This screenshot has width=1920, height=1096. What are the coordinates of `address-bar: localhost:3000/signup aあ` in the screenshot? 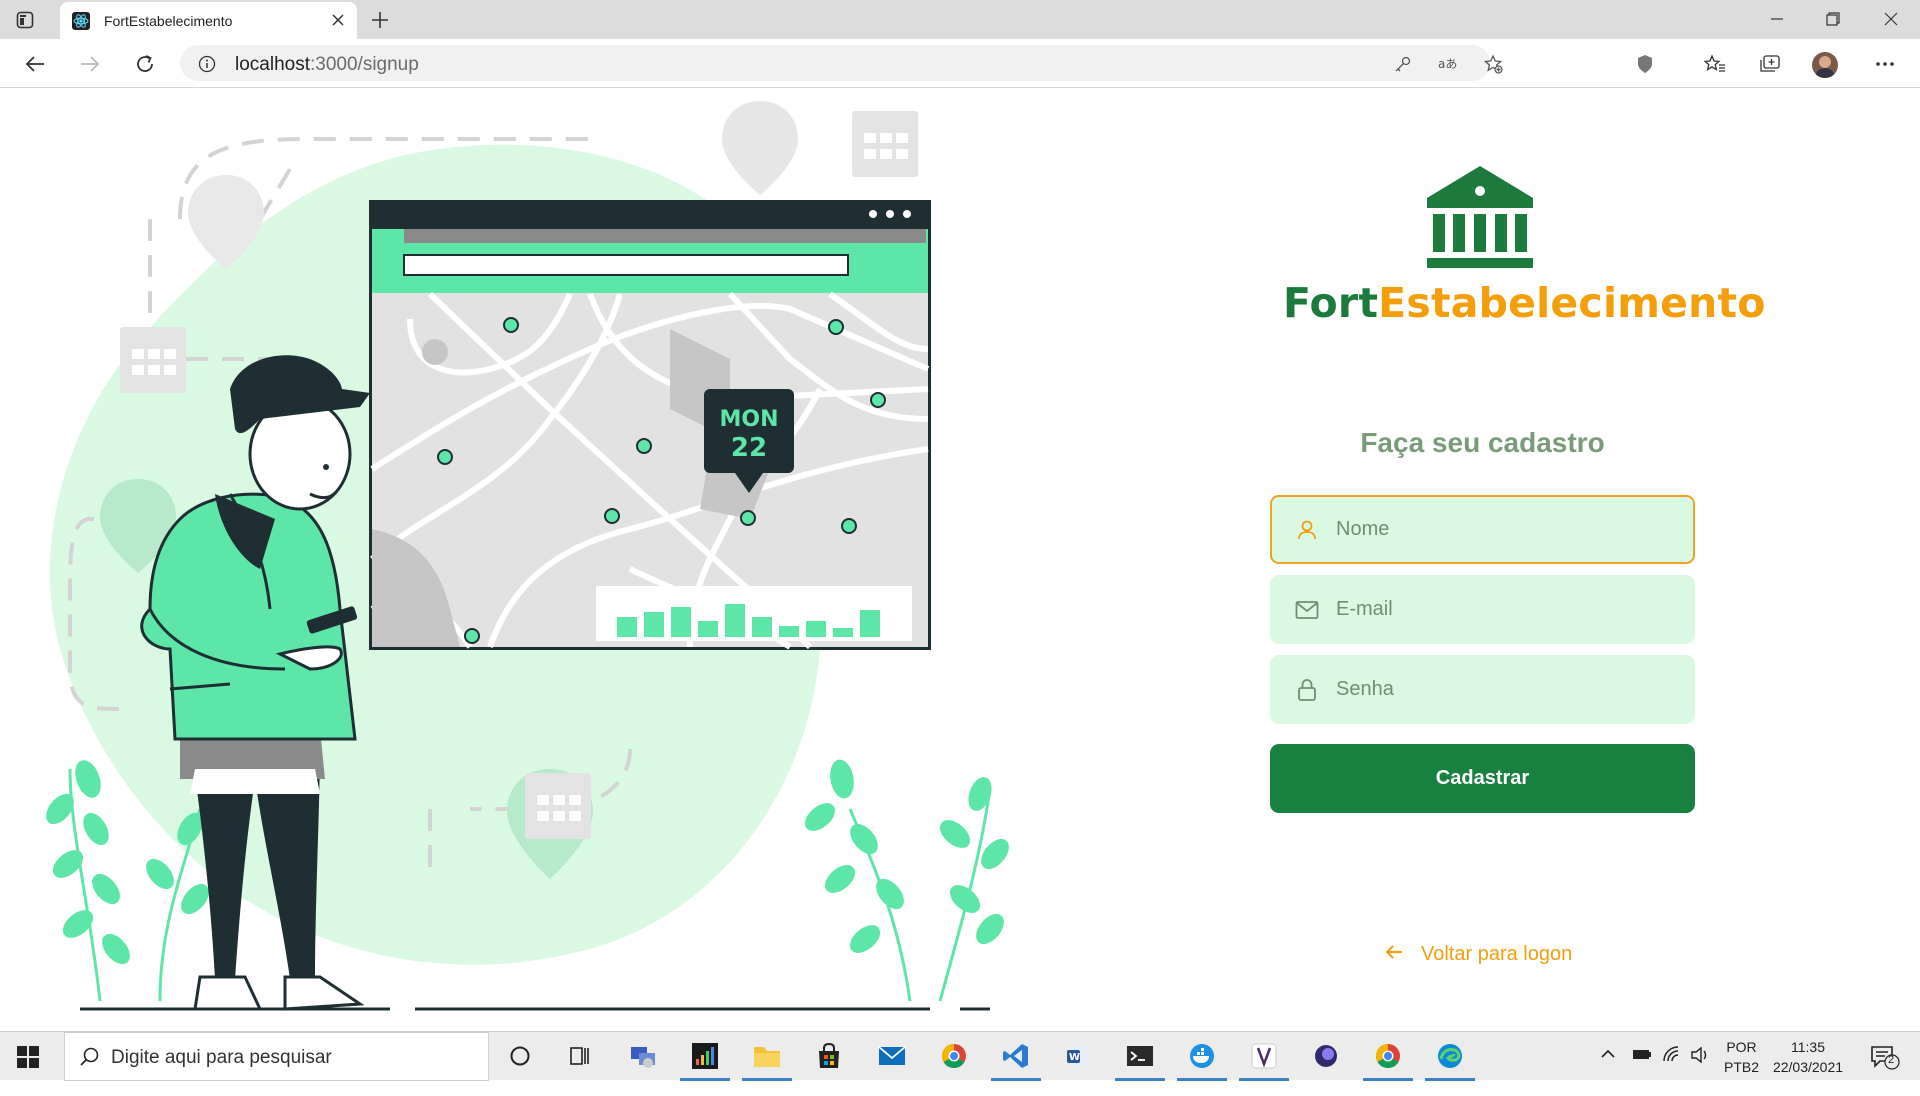 It's located at (841, 63).